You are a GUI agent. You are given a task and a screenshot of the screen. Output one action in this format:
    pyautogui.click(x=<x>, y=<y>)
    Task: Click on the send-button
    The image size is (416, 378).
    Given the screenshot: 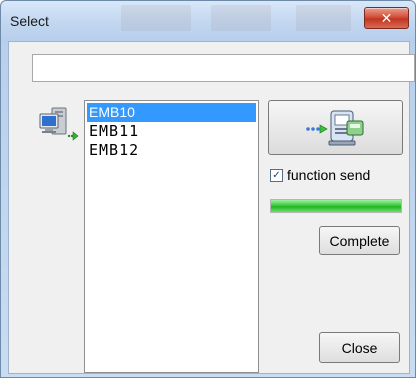 What is the action you would take?
    pyautogui.click(x=335, y=127)
    